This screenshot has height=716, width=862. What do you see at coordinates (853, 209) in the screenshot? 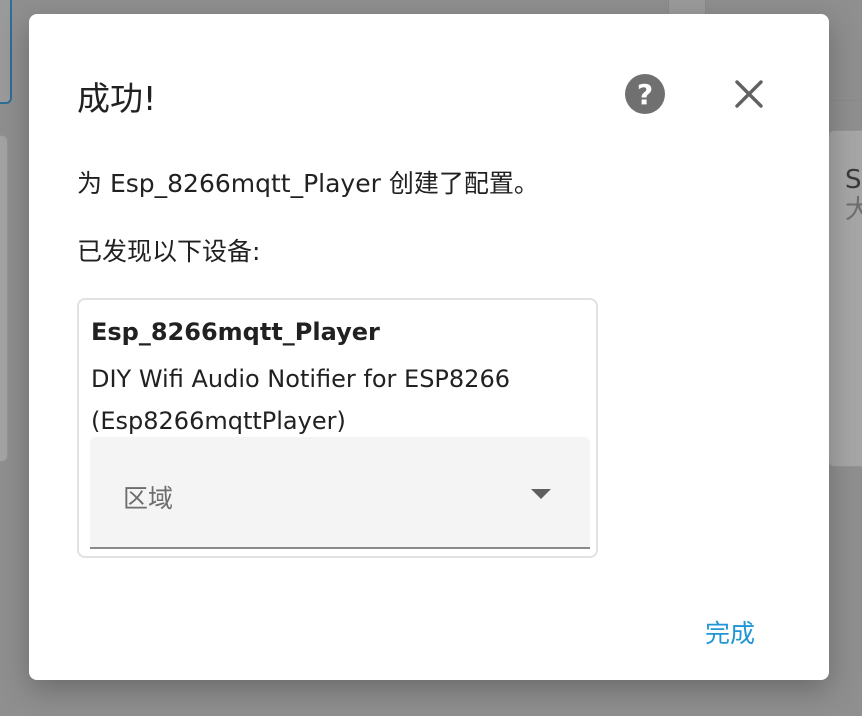
I see `background-card-subtitle: 大` at bounding box center [853, 209].